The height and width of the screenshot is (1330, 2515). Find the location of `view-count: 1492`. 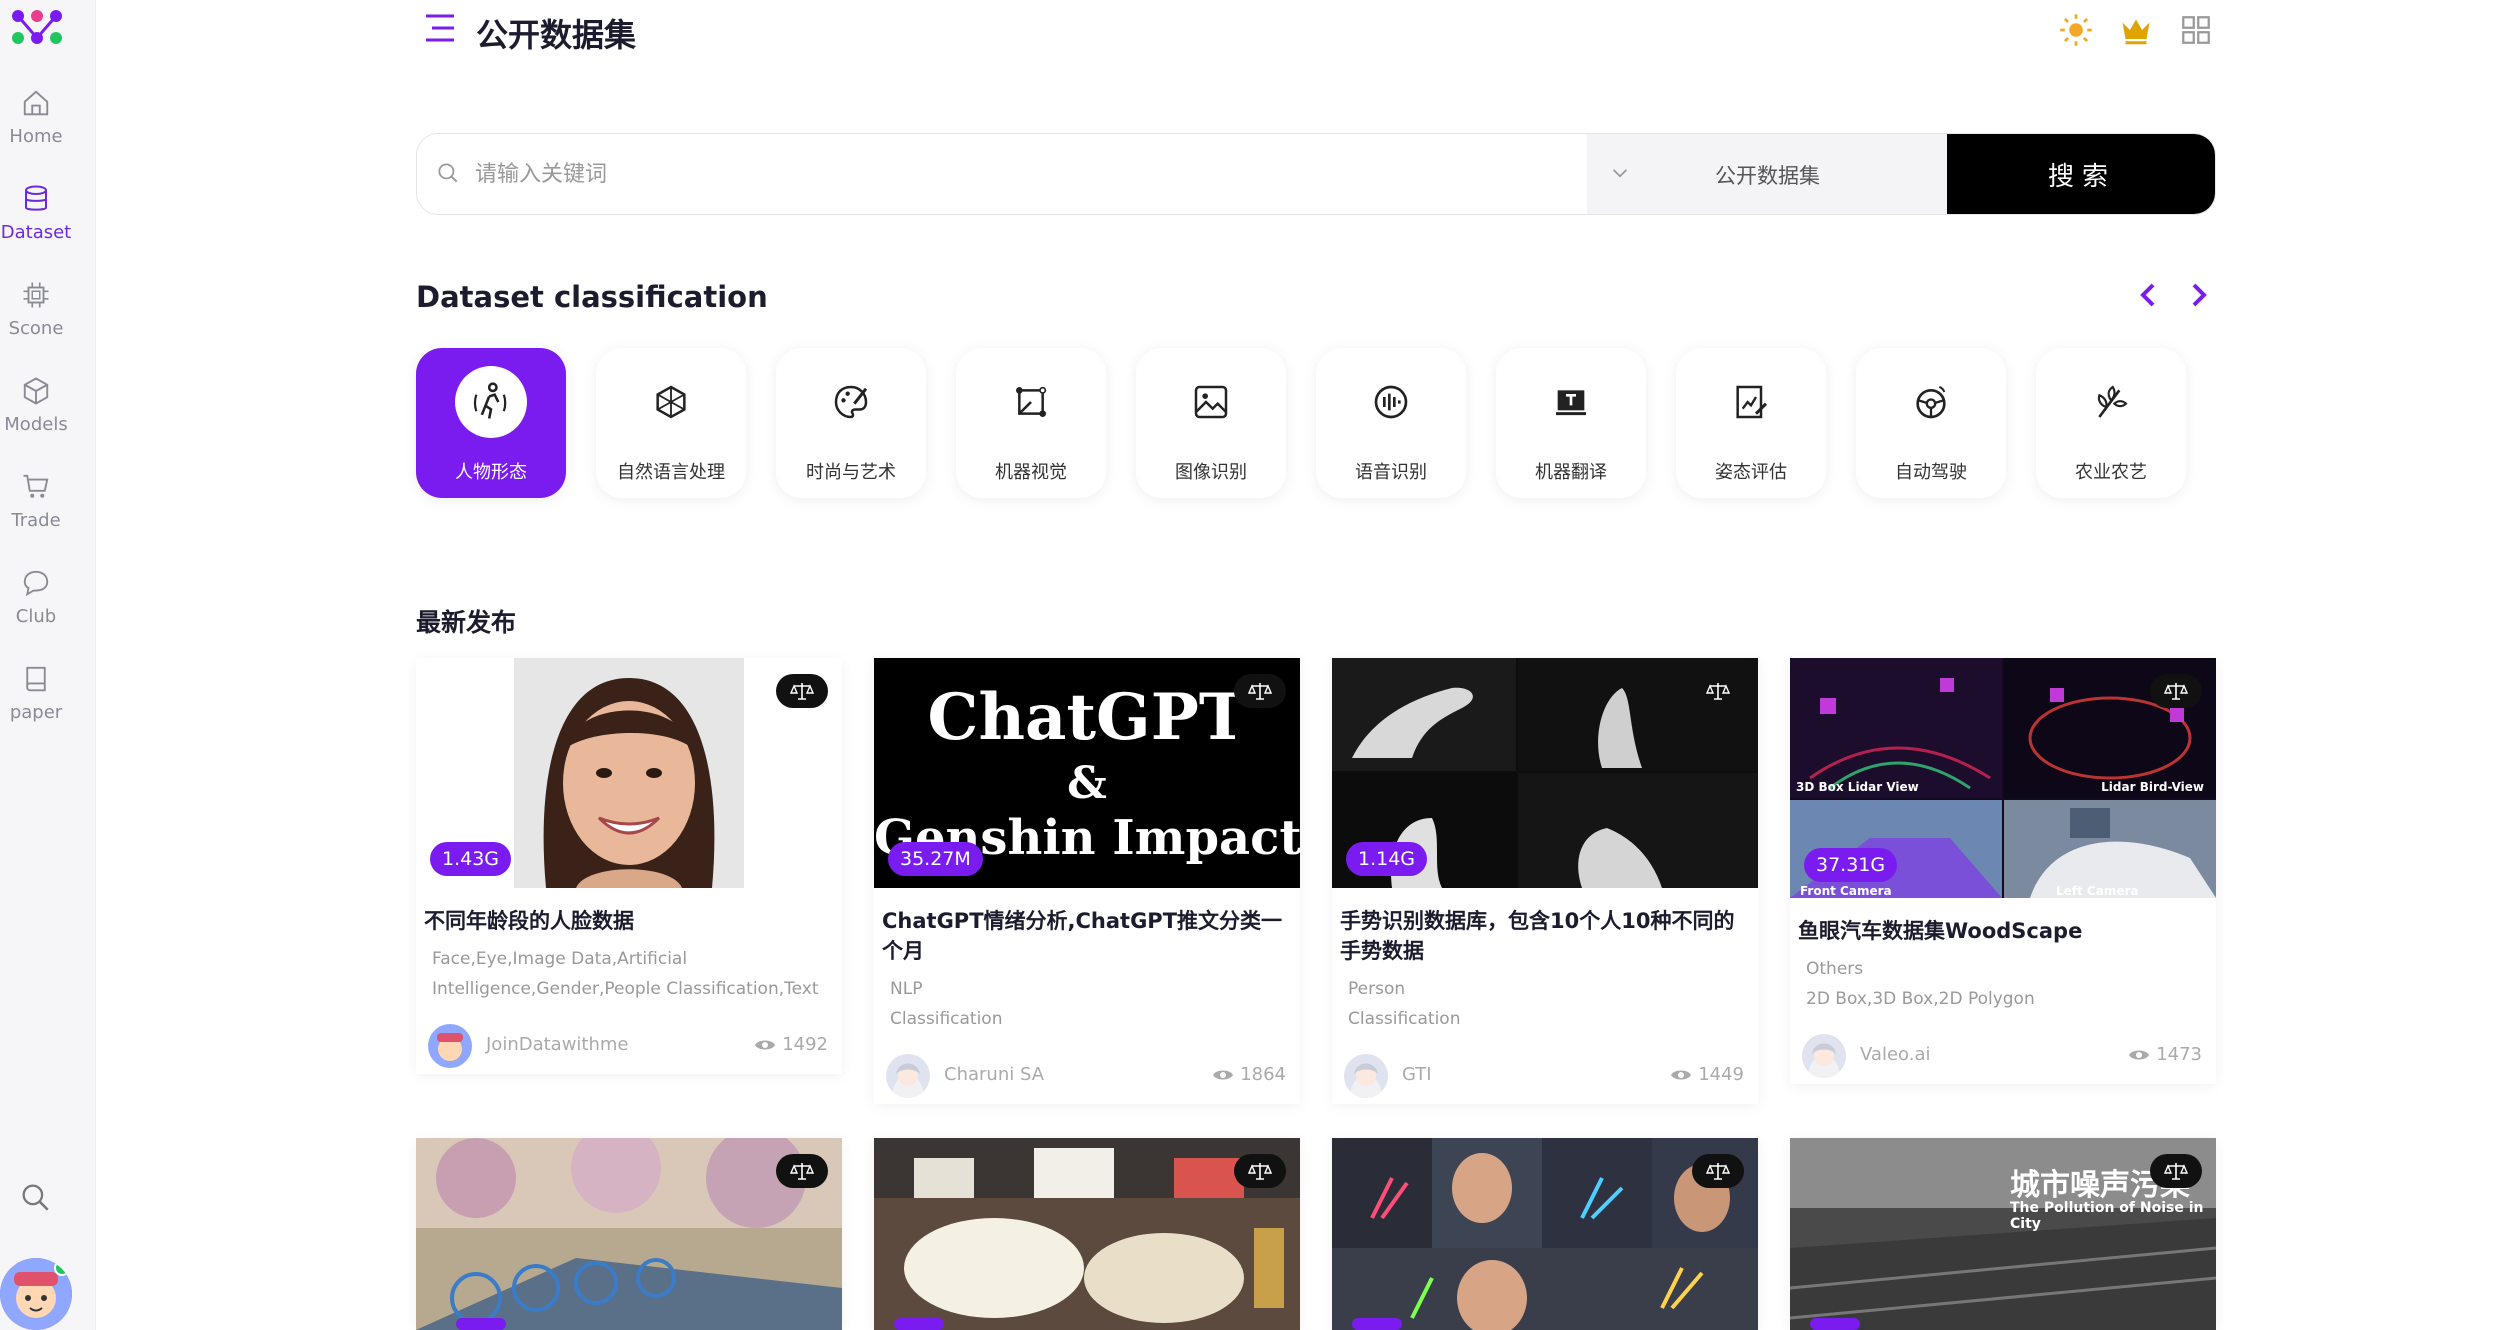

view-count: 1492 is located at coordinates (791, 1044).